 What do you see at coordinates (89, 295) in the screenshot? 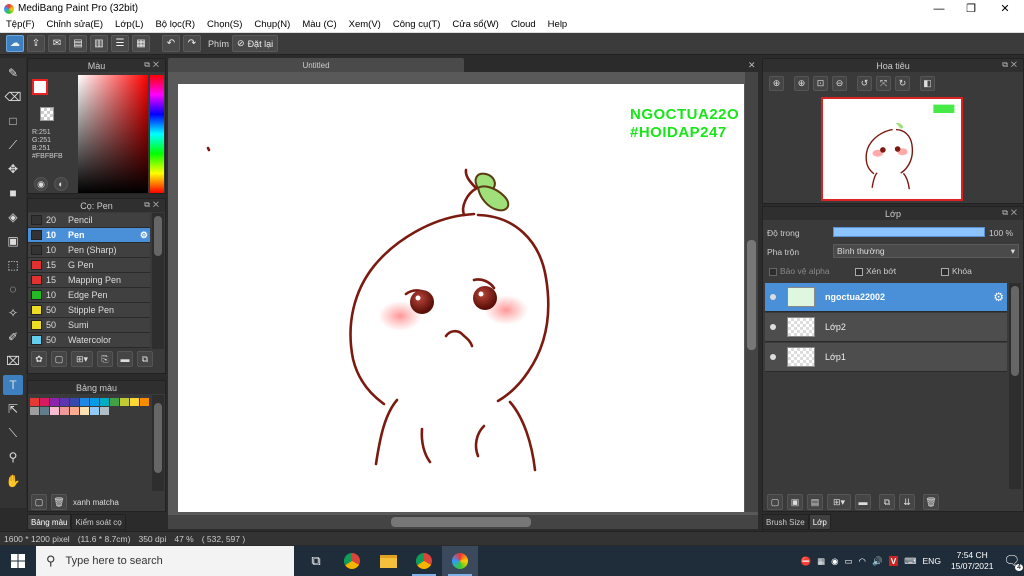
I see `brush-item: 10 Edge Pen` at bounding box center [89, 295].